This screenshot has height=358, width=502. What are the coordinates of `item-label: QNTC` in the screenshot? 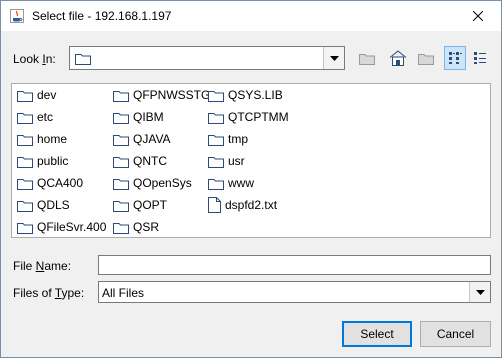 It's located at (150, 161).